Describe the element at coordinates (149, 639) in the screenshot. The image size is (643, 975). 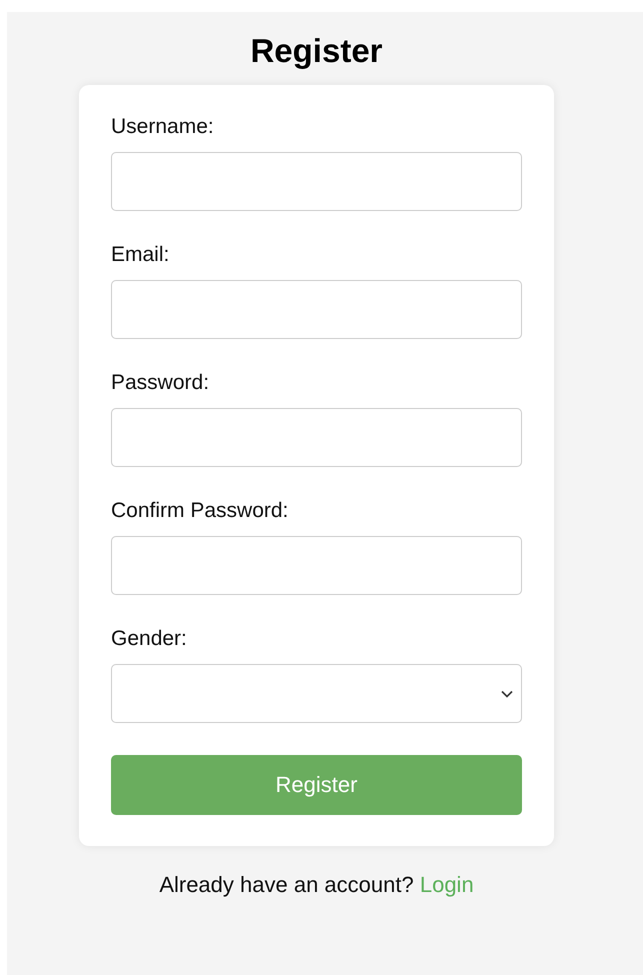
I see `field-label: Gender:` at that location.